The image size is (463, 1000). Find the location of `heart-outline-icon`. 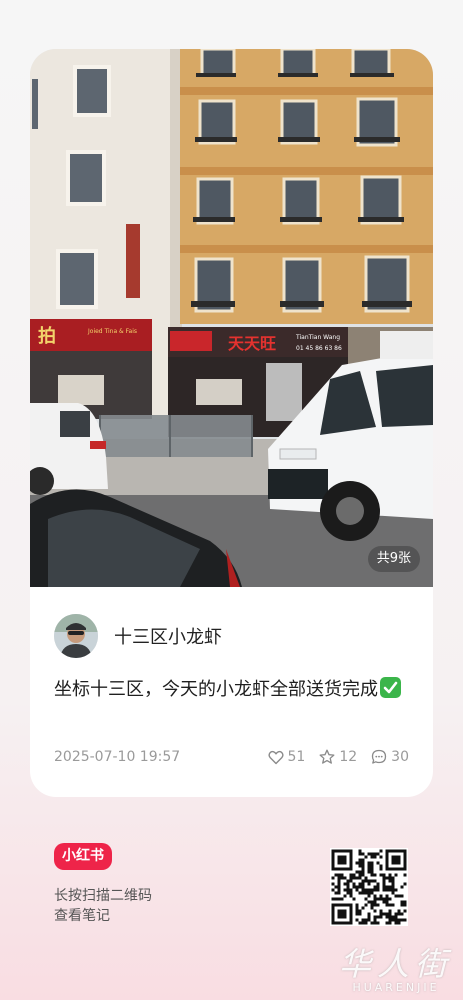

heart-outline-icon is located at coordinates (275, 757).